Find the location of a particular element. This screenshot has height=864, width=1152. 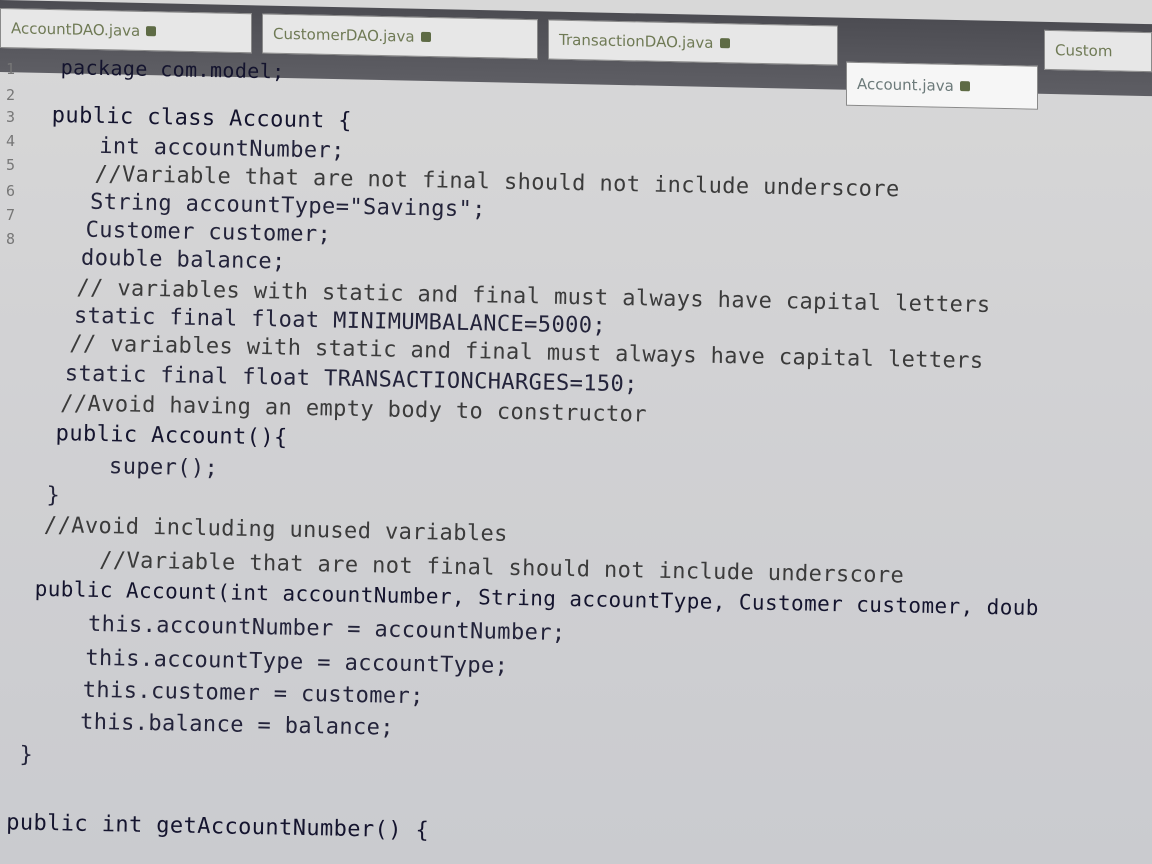

code-line: package com.model; is located at coordinates (172, 69).